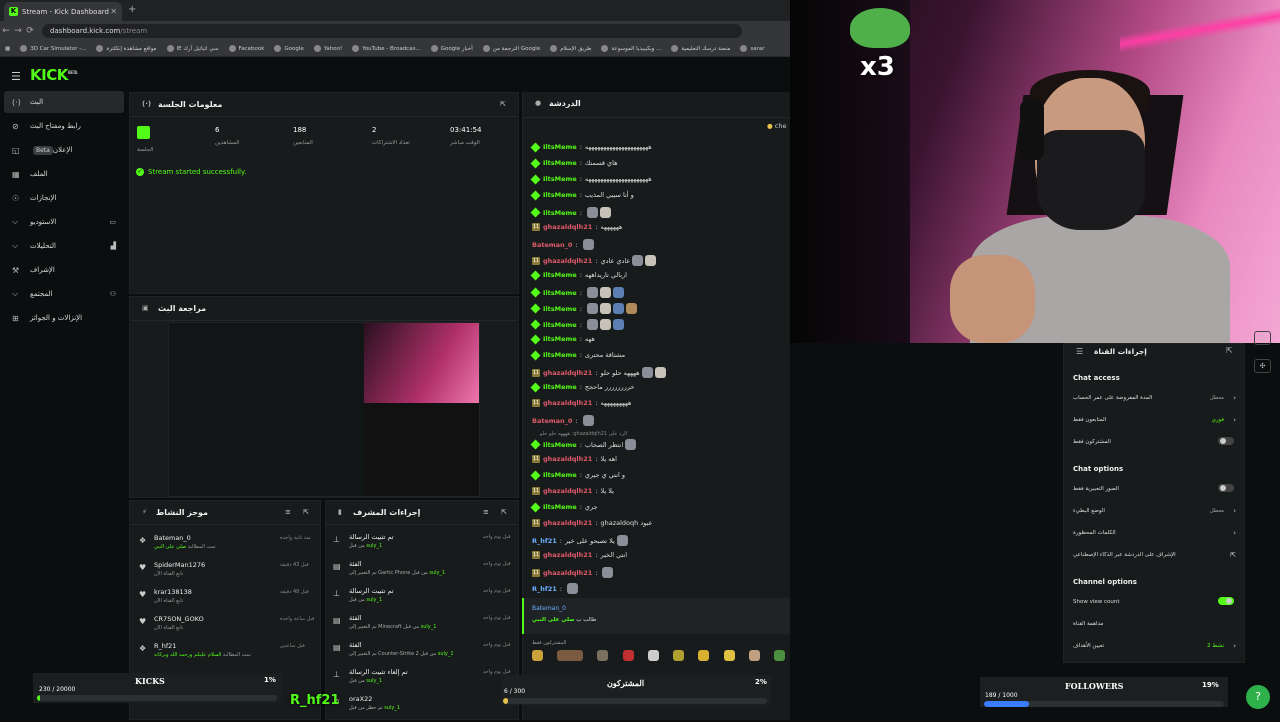  Describe the element at coordinates (1155, 420) in the screenshot. I see `settings-row: المتابعون فقط فوري ›` at that location.